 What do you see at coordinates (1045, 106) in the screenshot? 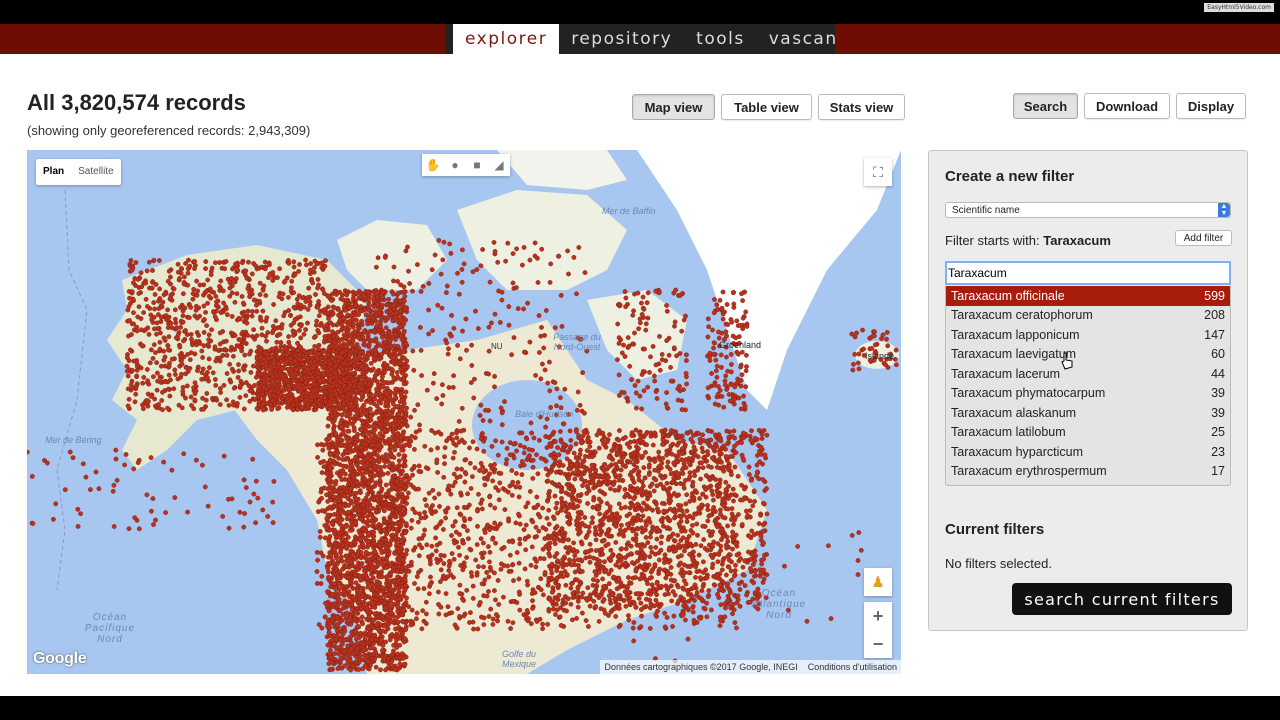
I see `search-button: Search` at bounding box center [1045, 106].